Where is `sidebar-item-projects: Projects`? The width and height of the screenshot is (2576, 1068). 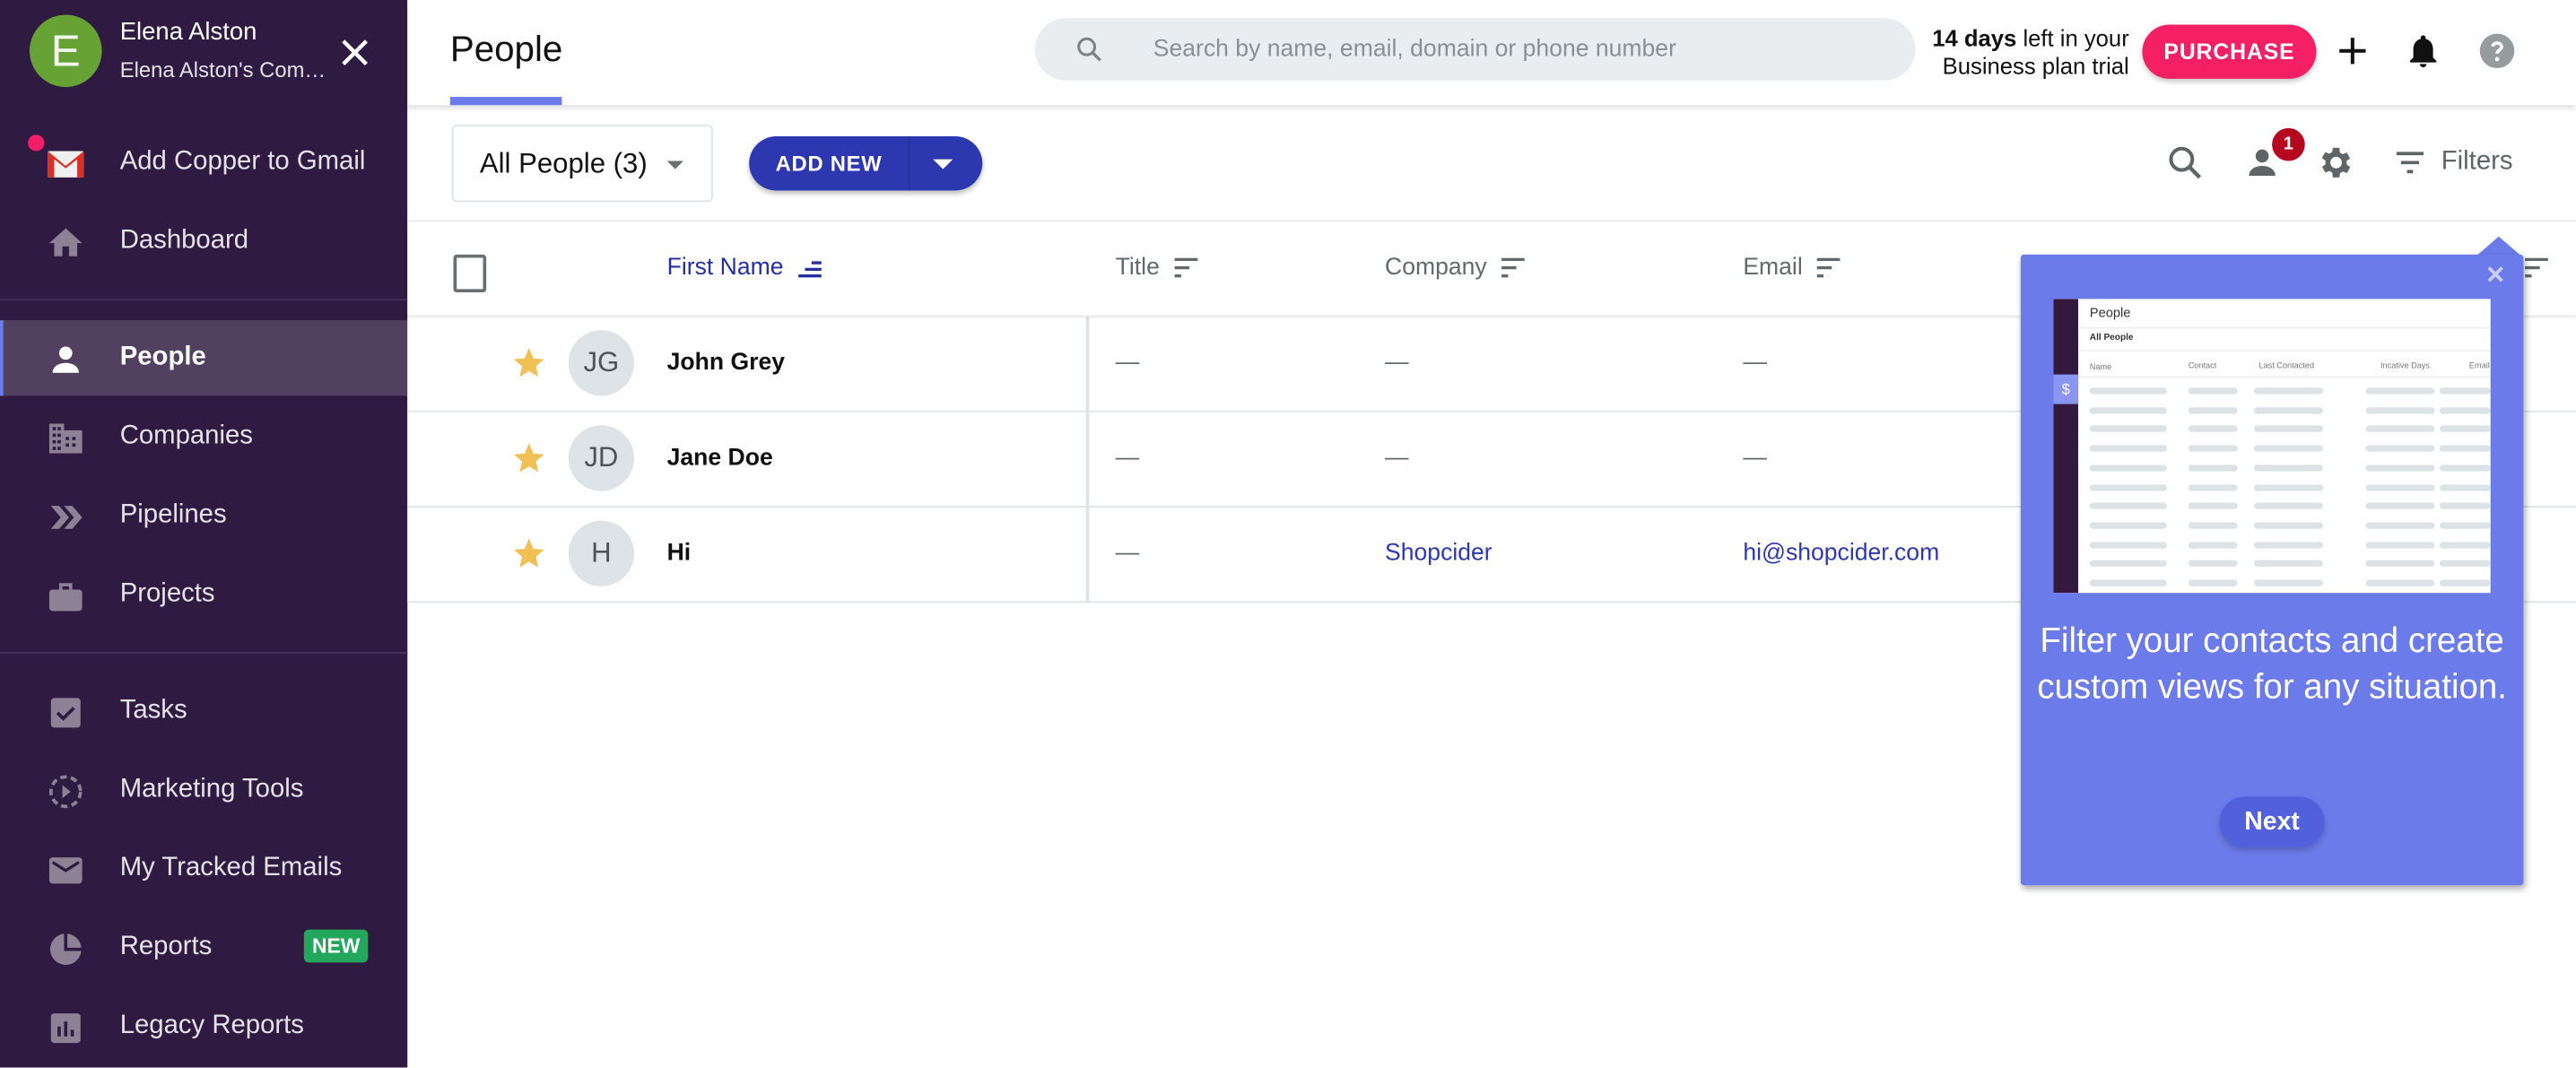 sidebar-item-projects: Projects is located at coordinates (203, 594).